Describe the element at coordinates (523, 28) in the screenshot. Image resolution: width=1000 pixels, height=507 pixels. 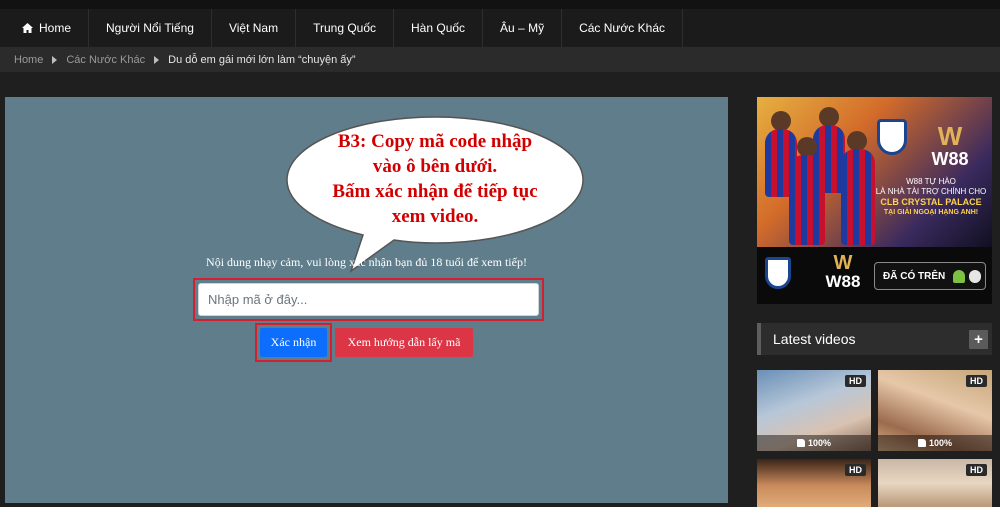
I see `nav-au-my: Âu – Mỹ` at that location.